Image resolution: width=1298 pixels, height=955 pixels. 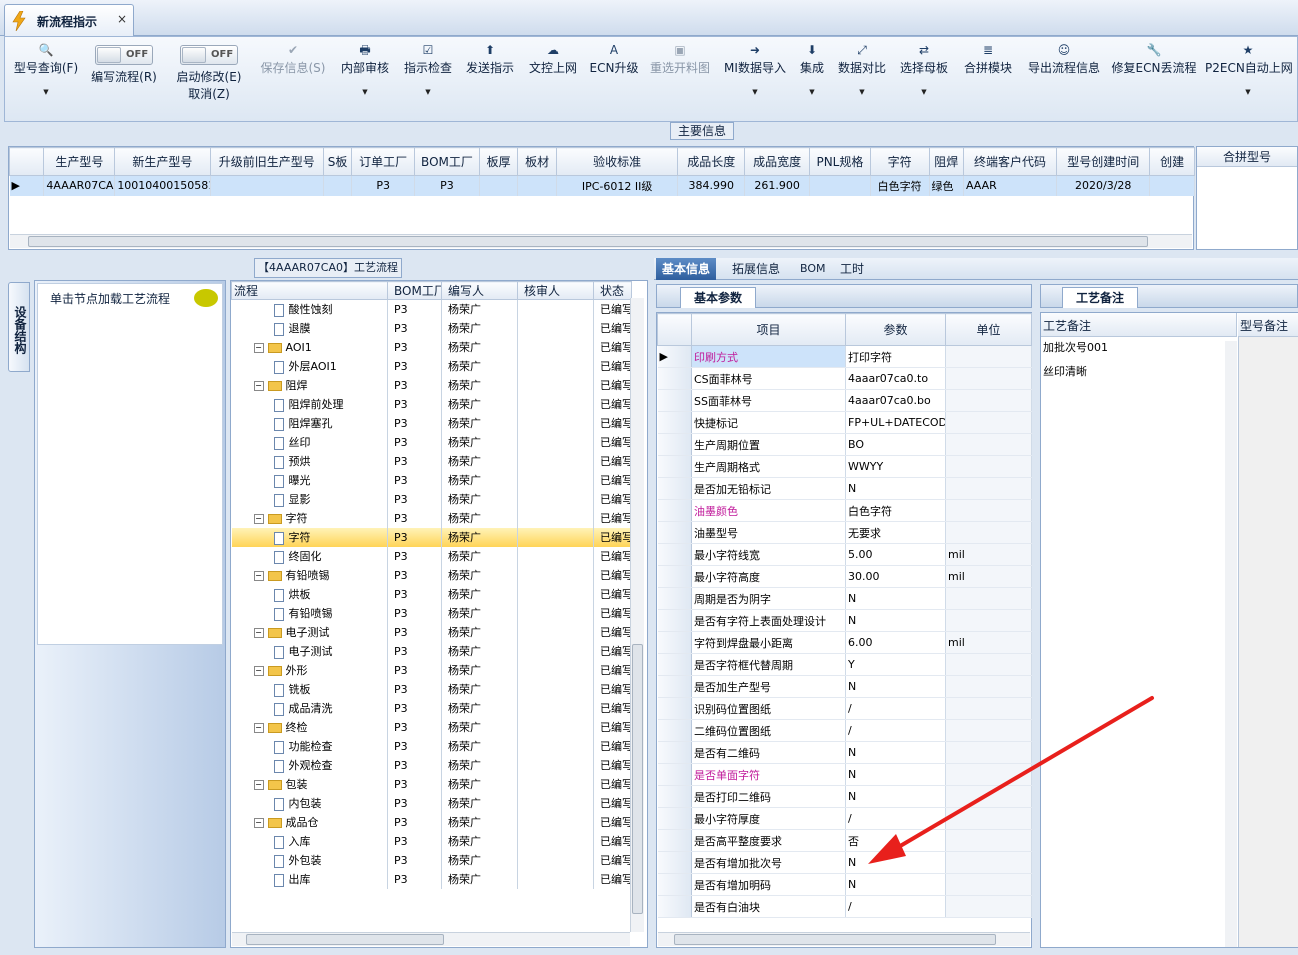 What do you see at coordinates (924, 79) in the screenshot?
I see `select-master-board-button: ⇄ 选择母板 ▼` at bounding box center [924, 79].